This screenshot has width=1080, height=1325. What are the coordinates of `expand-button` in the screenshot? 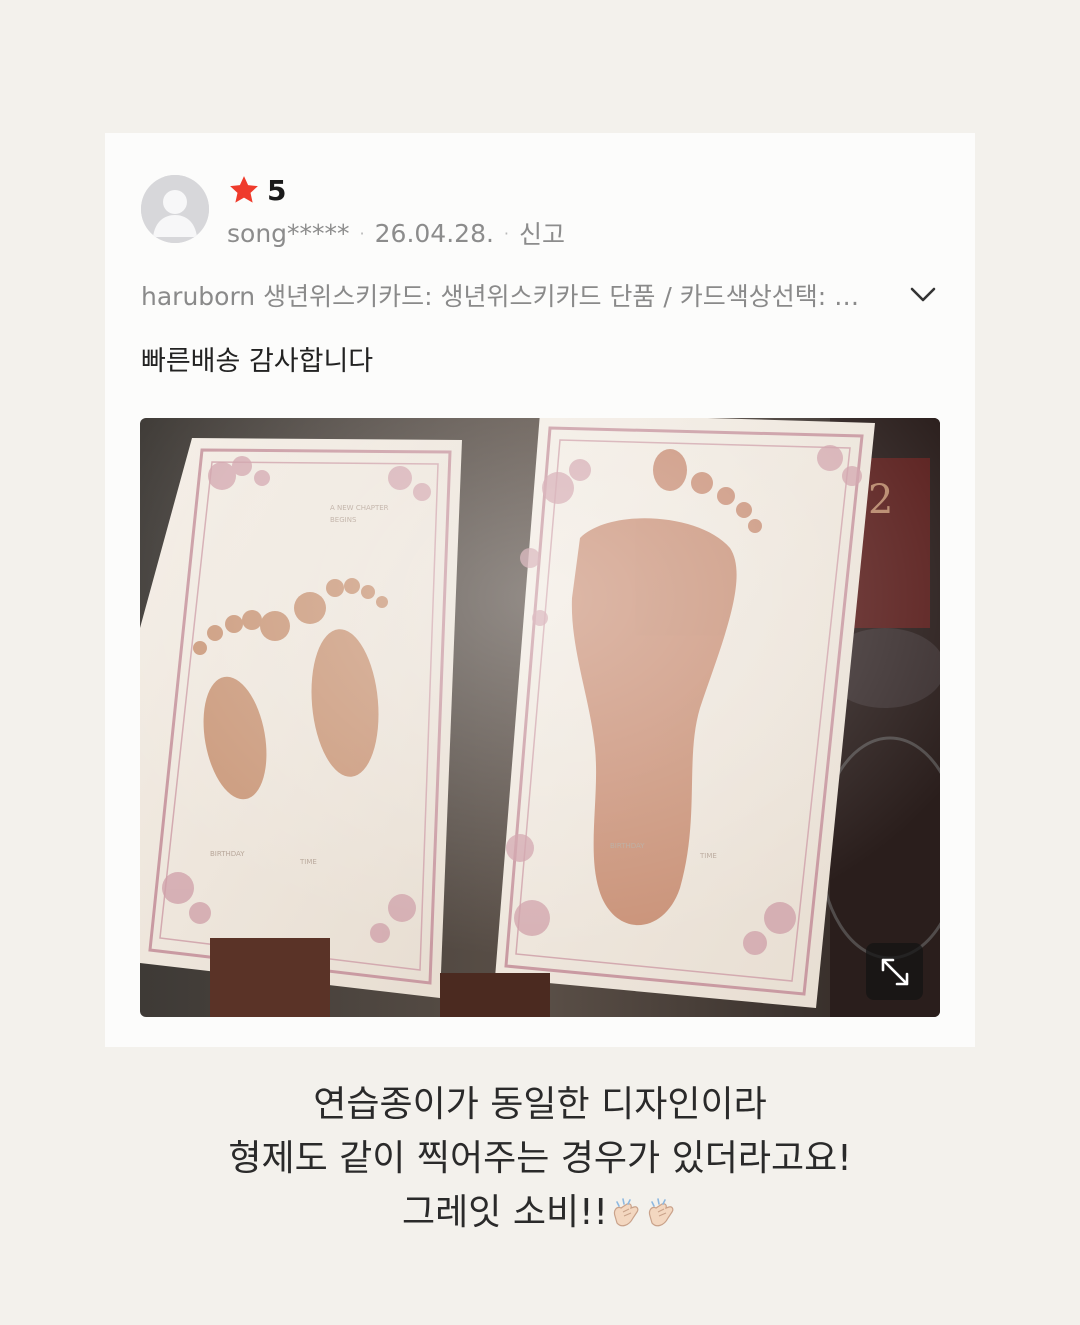 It's located at (894, 971).